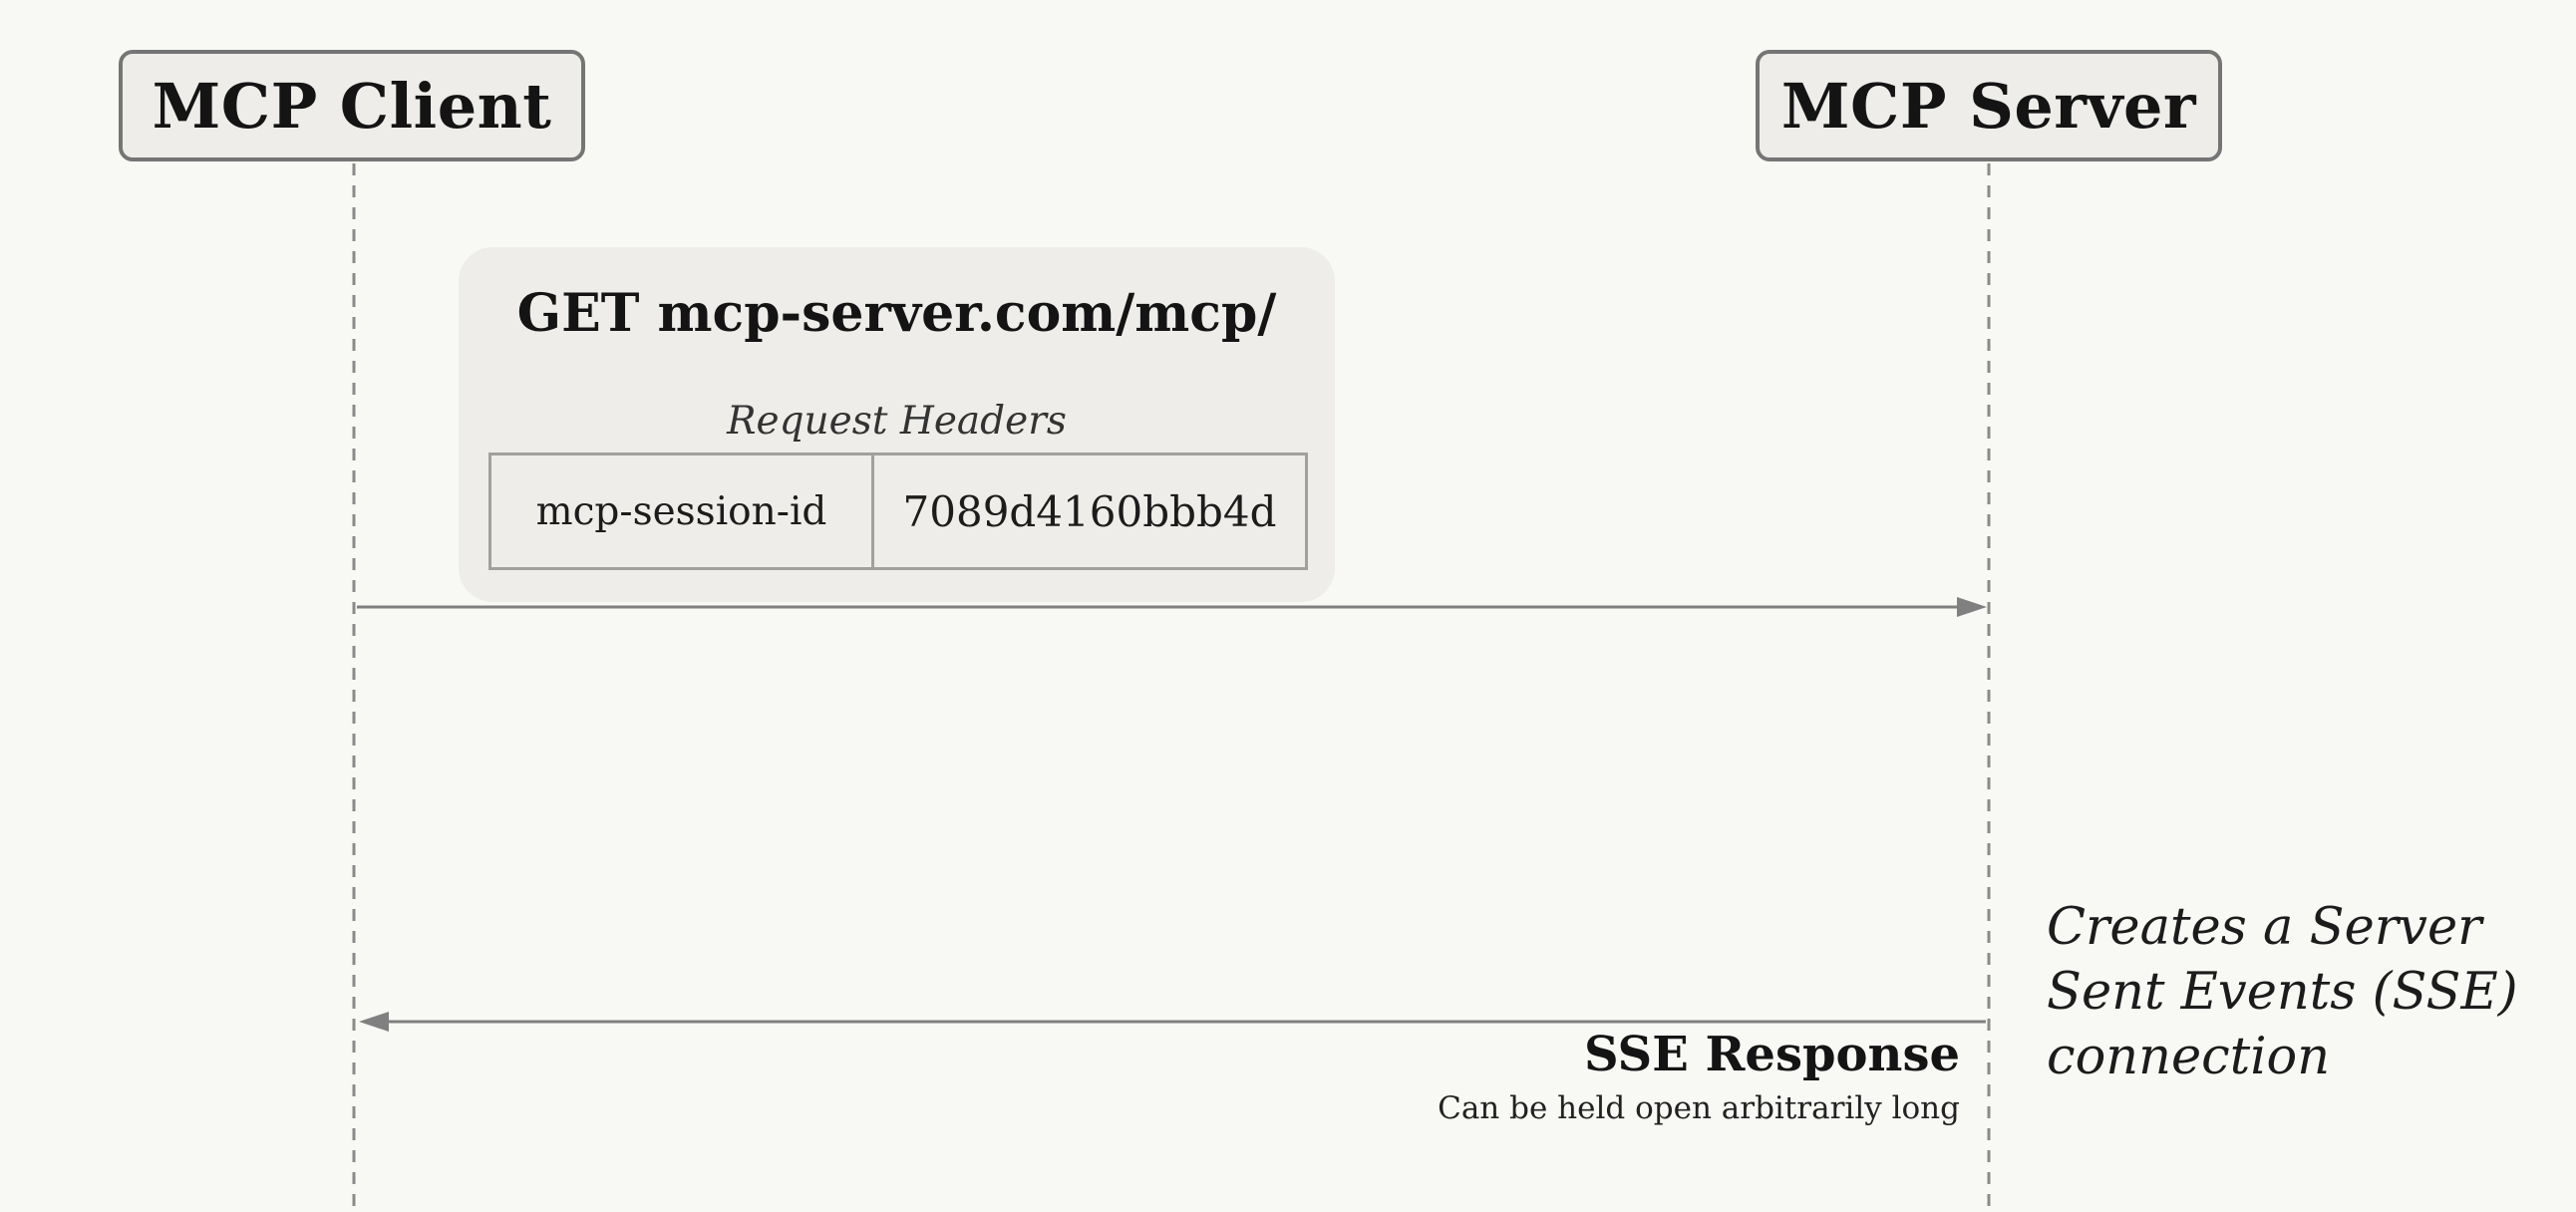 The width and height of the screenshot is (2576, 1212). Describe the element at coordinates (2189, 1057) in the screenshot. I see `server-note-line-3: connection` at that location.